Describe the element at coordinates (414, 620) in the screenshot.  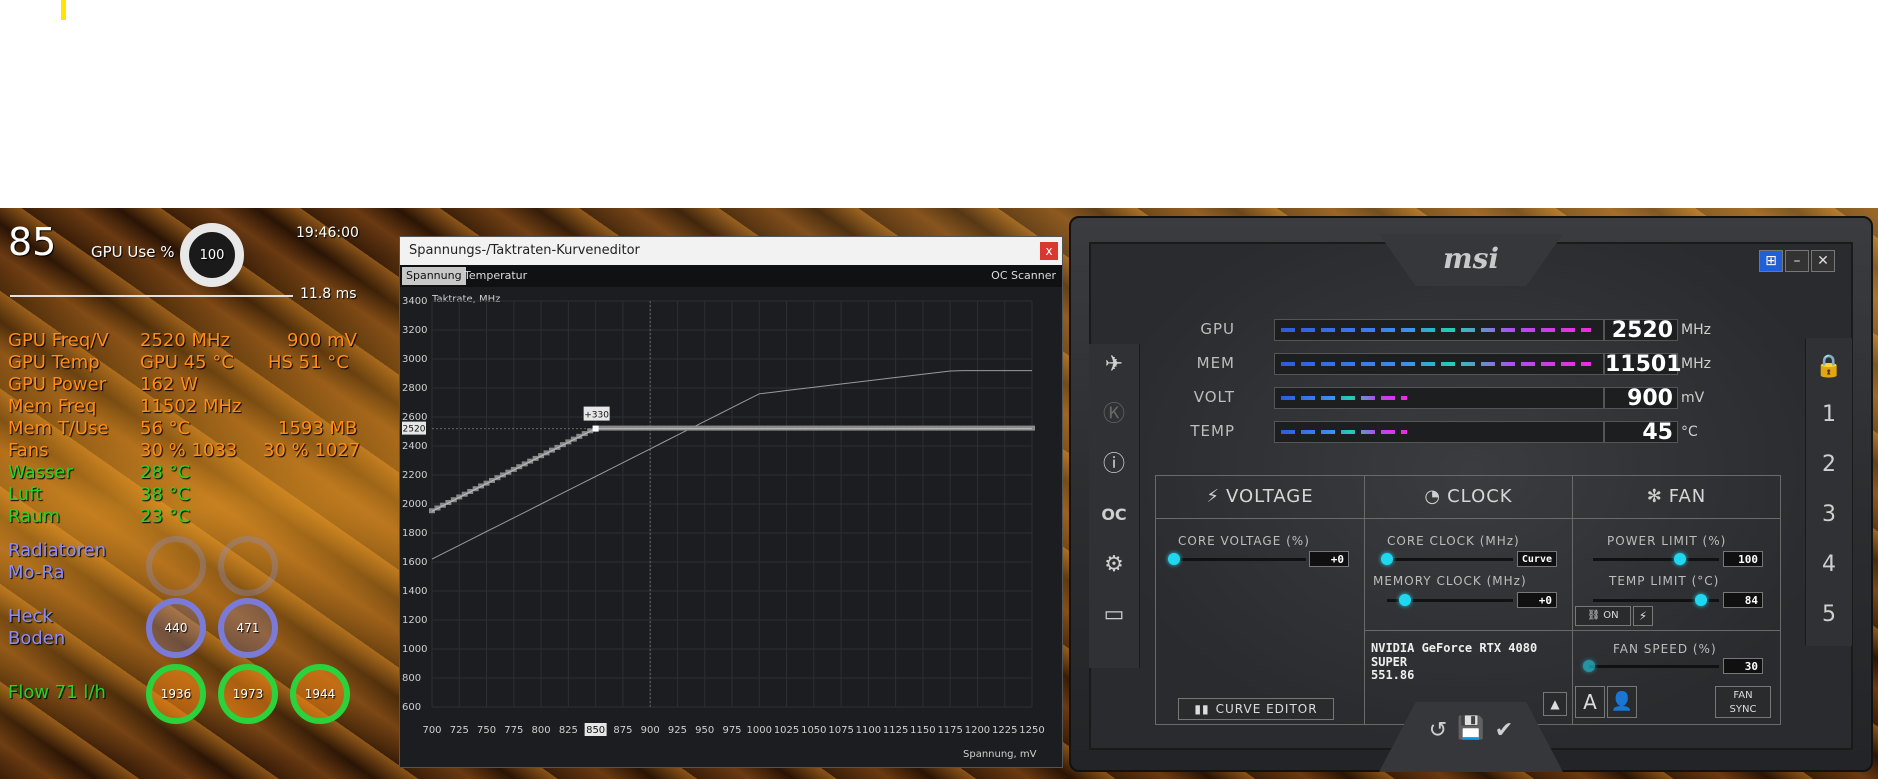
I see `y-tick-label: 1200` at that location.